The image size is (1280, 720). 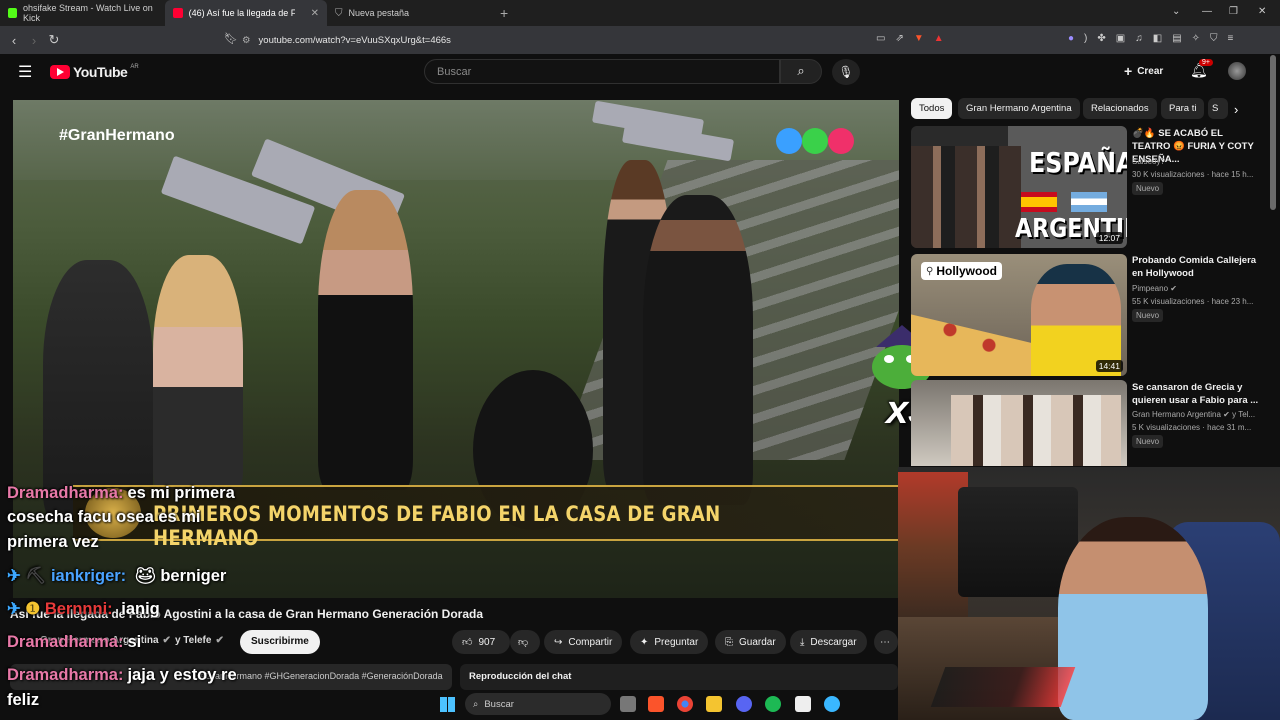 What do you see at coordinates (409, 13) in the screenshot?
I see `tab-new: ⛉ Nueva pestaña` at bounding box center [409, 13].